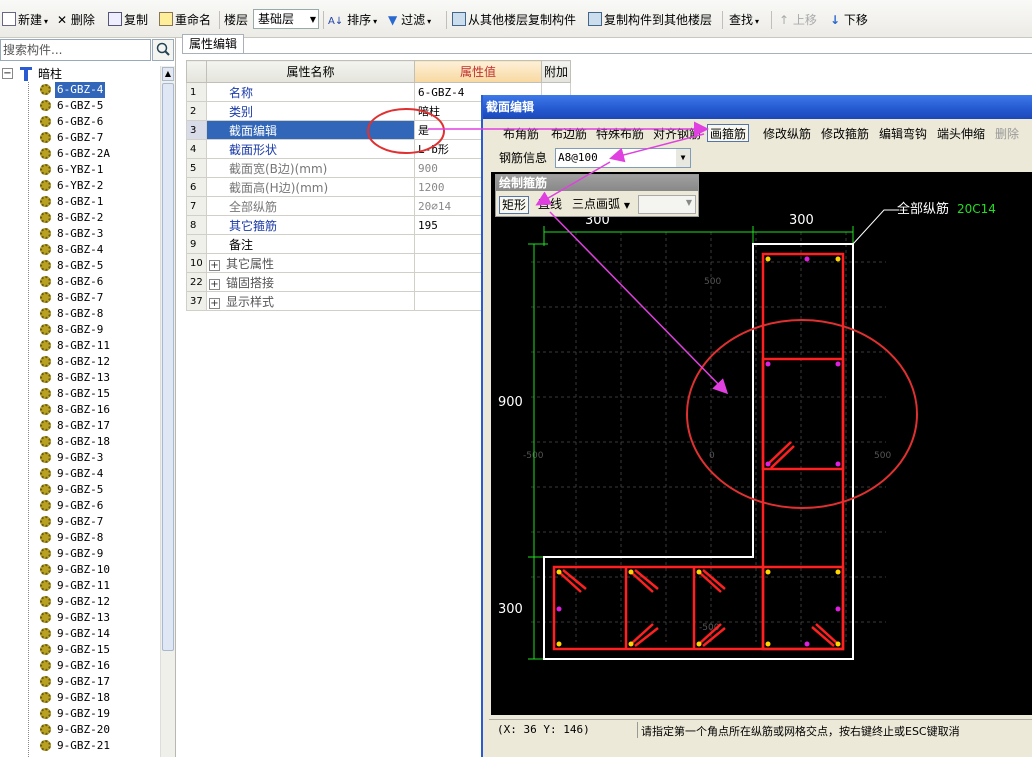 The image size is (1032, 757). Describe the element at coordinates (100, 634) in the screenshot. I see `tree-item: 9-GBZ-14` at that location.